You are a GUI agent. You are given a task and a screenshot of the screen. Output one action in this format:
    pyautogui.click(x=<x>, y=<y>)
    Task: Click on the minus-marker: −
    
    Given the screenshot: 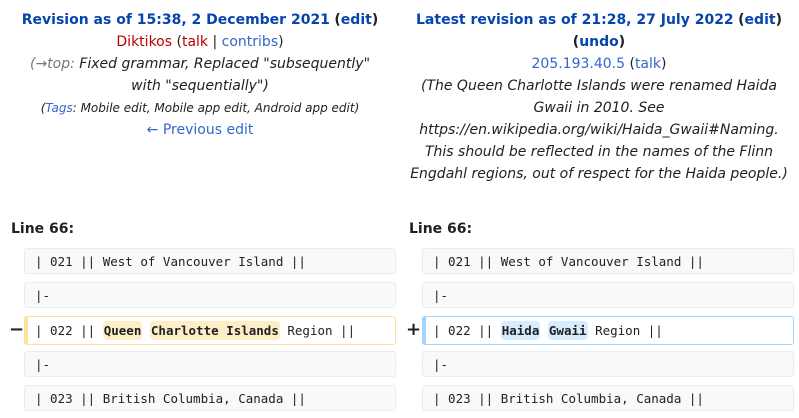 What is the action you would take?
    pyautogui.click(x=17, y=329)
    